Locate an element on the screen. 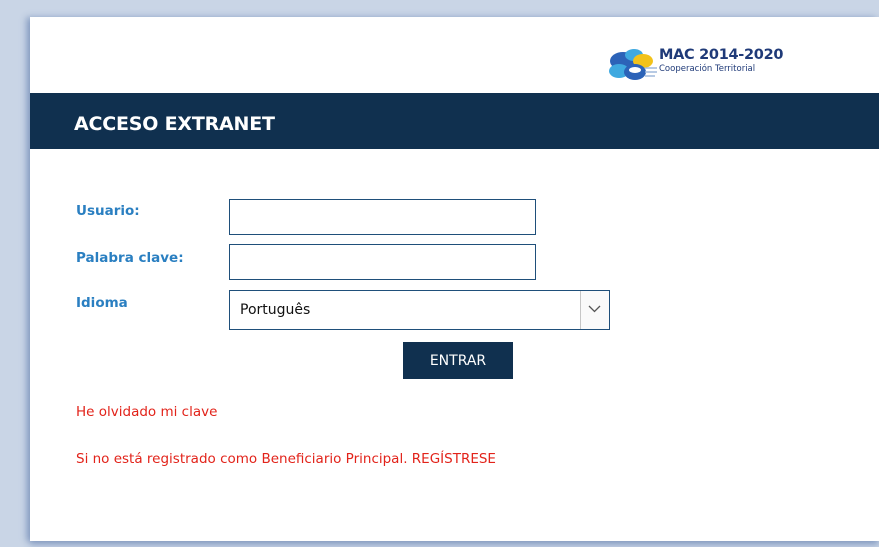 This screenshot has height=547, width=879. page-title: ACCESO EXTRANET is located at coordinates (174, 124).